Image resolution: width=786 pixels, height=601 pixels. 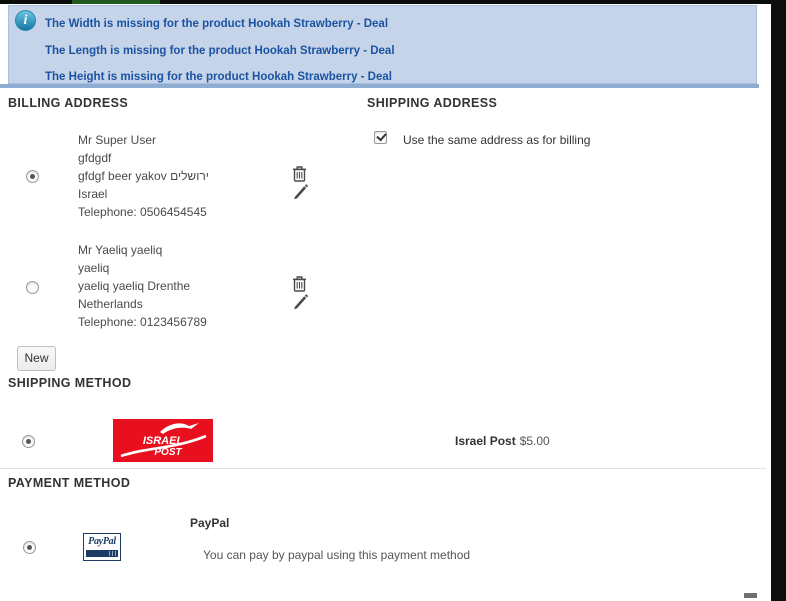 I want to click on address-line: yaeliq, so click(x=94, y=268).